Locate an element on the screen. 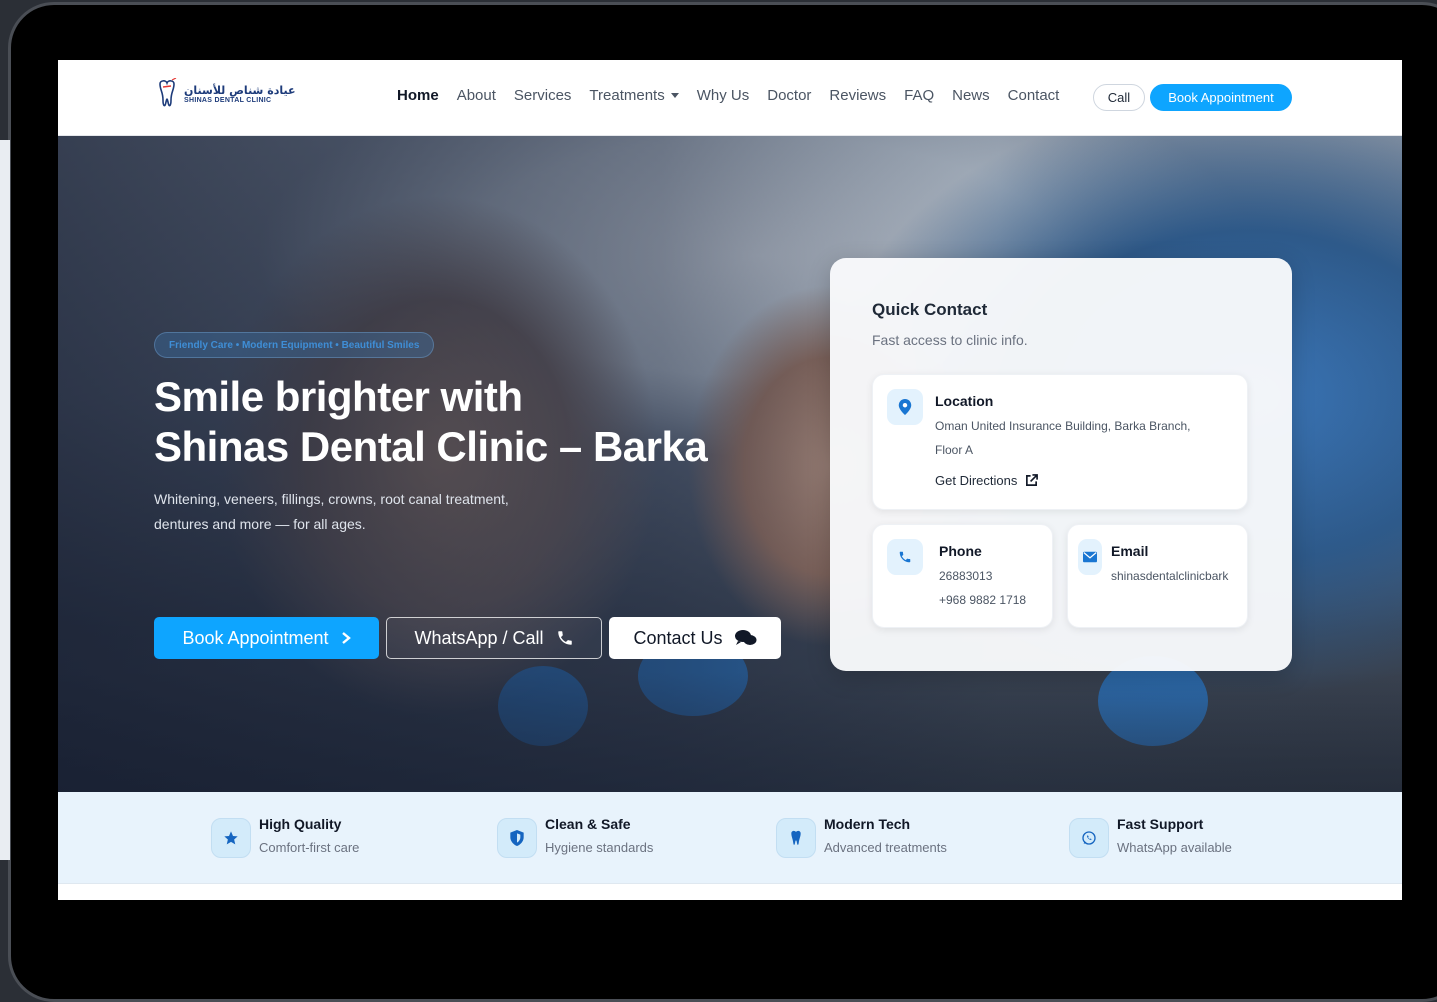  nav-about: About is located at coordinates (476, 95).